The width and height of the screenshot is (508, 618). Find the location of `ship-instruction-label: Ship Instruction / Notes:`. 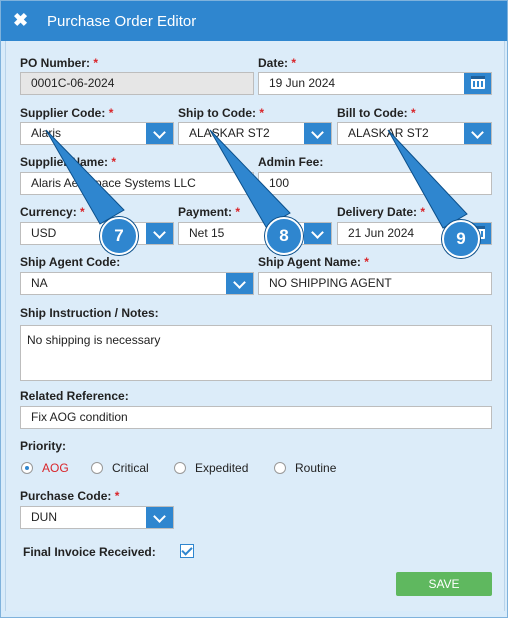

ship-instruction-label: Ship Instruction / Notes: is located at coordinates (89, 313).